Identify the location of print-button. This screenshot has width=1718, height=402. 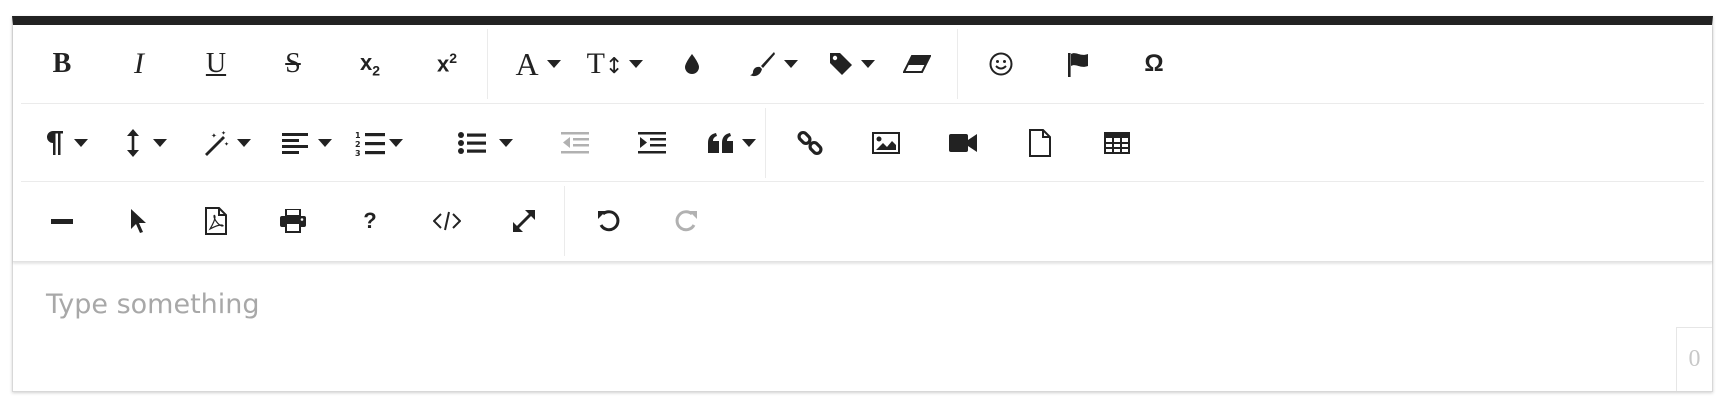
(293, 221).